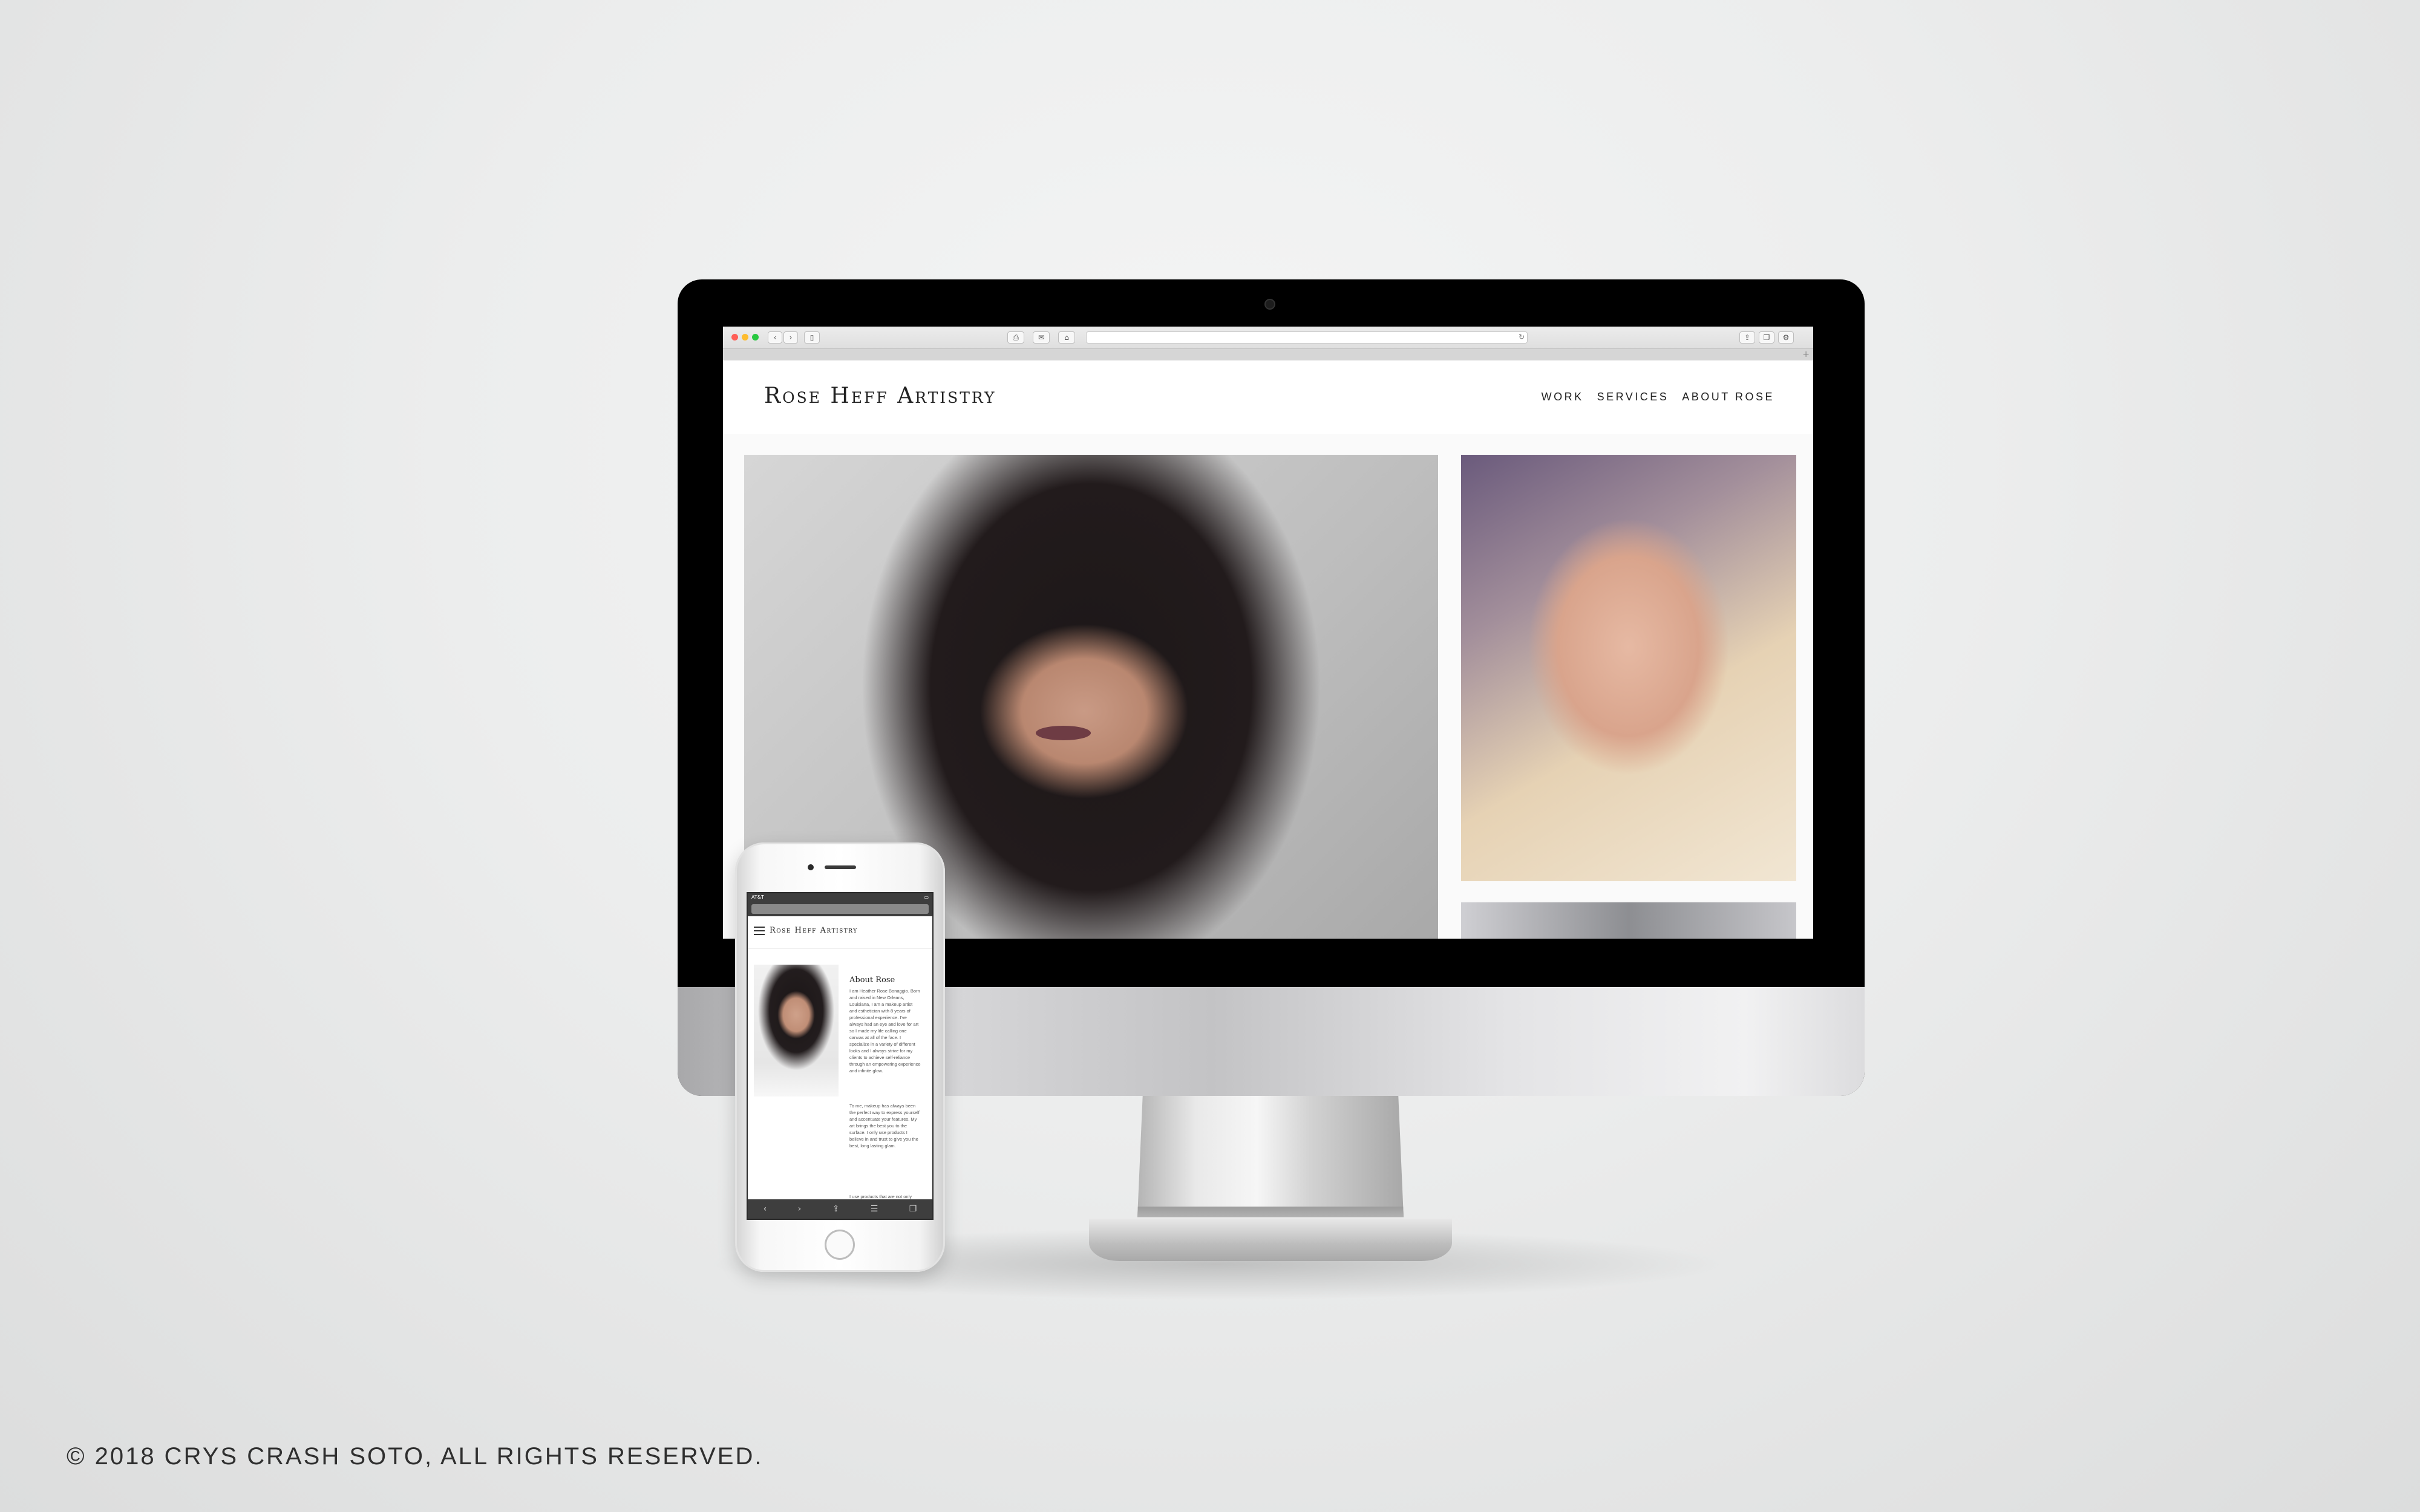 The width and height of the screenshot is (2420, 1512). I want to click on print-icon: ⎙, so click(1016, 338).